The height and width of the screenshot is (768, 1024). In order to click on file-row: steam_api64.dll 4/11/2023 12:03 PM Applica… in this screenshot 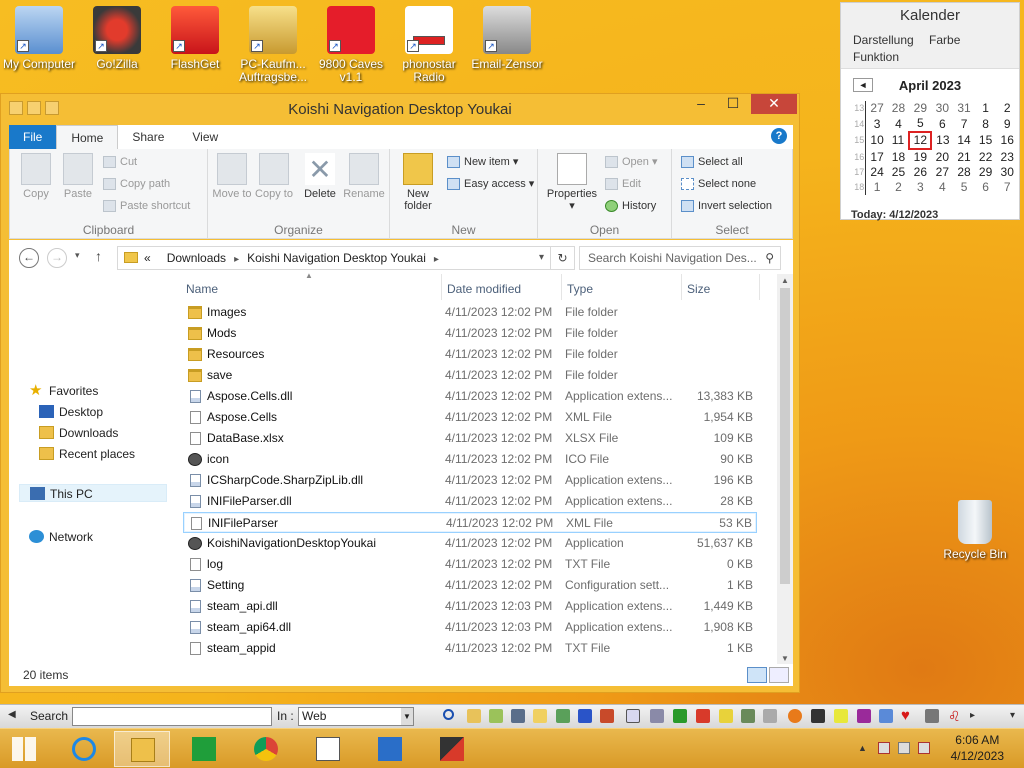, I will do `click(470, 627)`.